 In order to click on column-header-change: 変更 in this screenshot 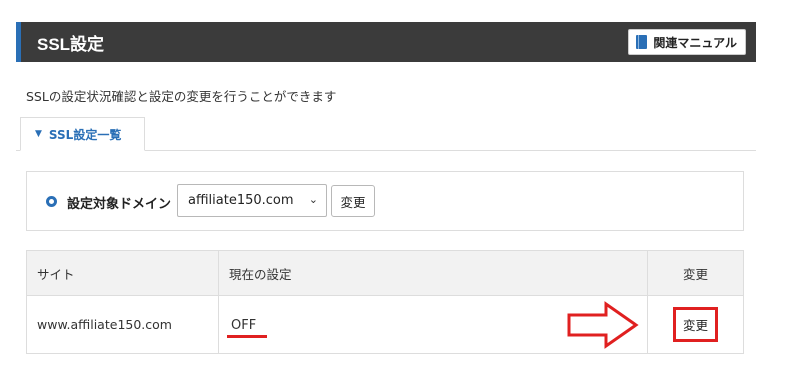, I will do `click(695, 273)`.